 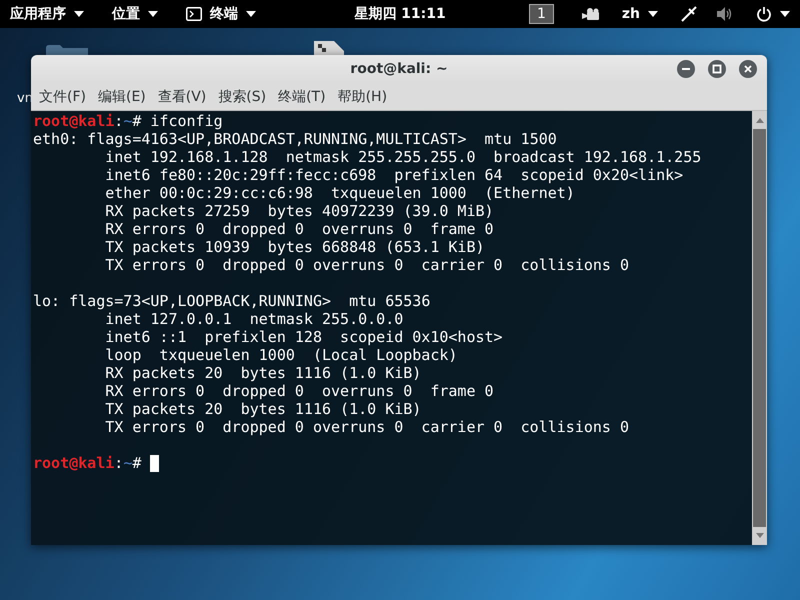 I want to click on power-icon, so click(x=764, y=14).